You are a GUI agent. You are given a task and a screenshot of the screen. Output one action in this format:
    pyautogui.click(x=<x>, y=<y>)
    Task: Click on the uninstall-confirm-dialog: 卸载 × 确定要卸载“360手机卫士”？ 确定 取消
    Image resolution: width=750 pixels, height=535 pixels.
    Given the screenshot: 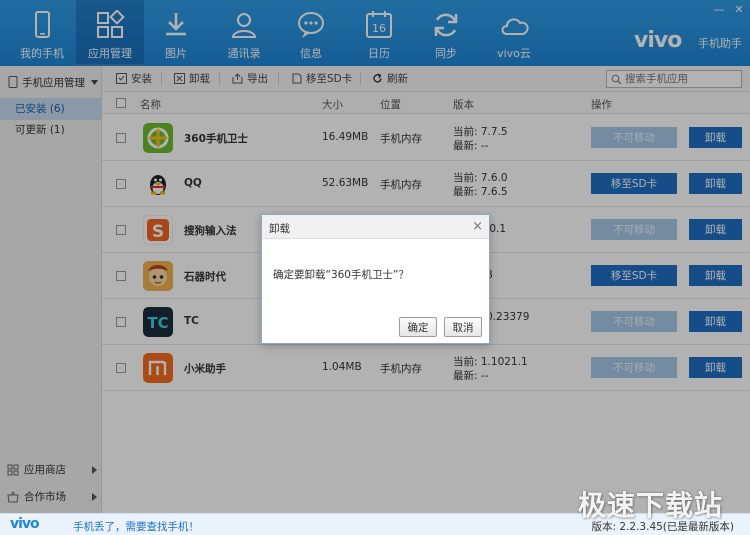 What is the action you would take?
    pyautogui.click(x=375, y=279)
    